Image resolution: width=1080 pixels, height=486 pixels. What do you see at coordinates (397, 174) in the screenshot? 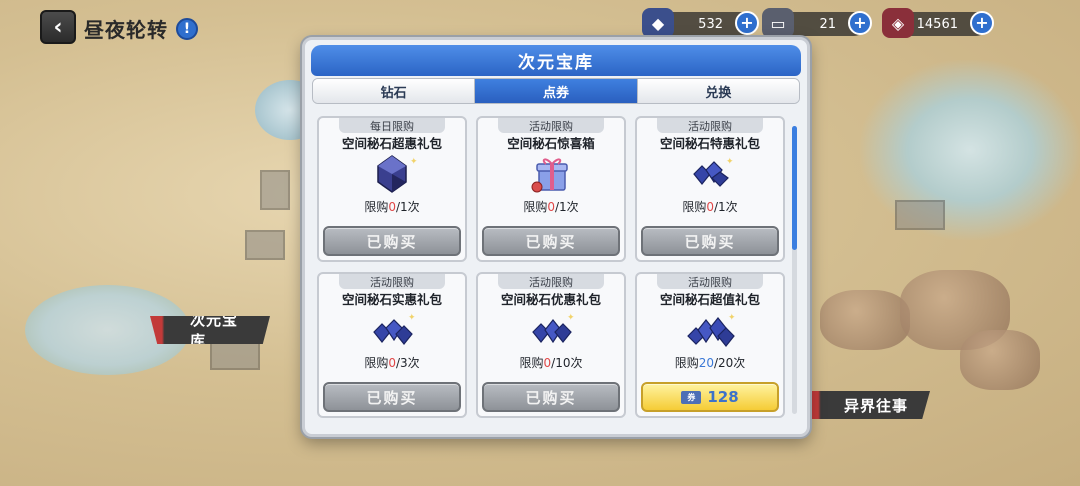
I see `dark-crystal-icon: ✦` at bounding box center [397, 174].